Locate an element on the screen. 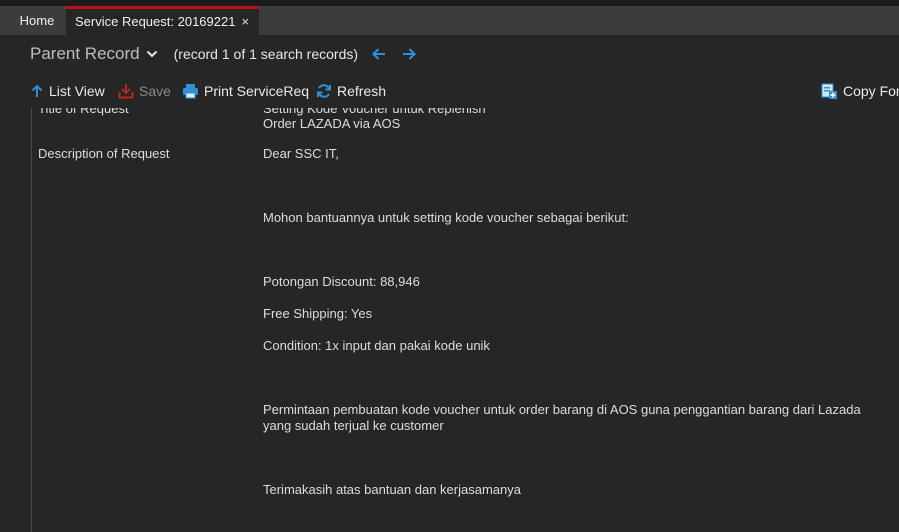  list-view-button: List View is located at coordinates (67, 91).